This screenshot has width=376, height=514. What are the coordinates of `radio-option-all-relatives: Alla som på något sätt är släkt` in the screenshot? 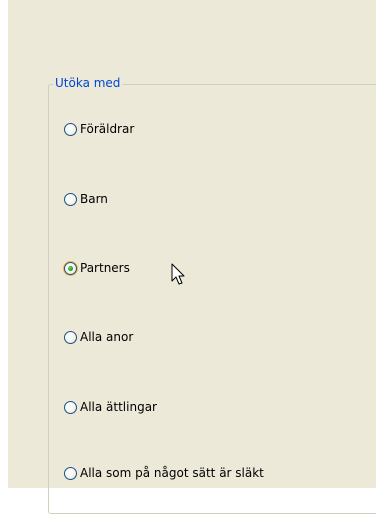 It's located at (164, 473).